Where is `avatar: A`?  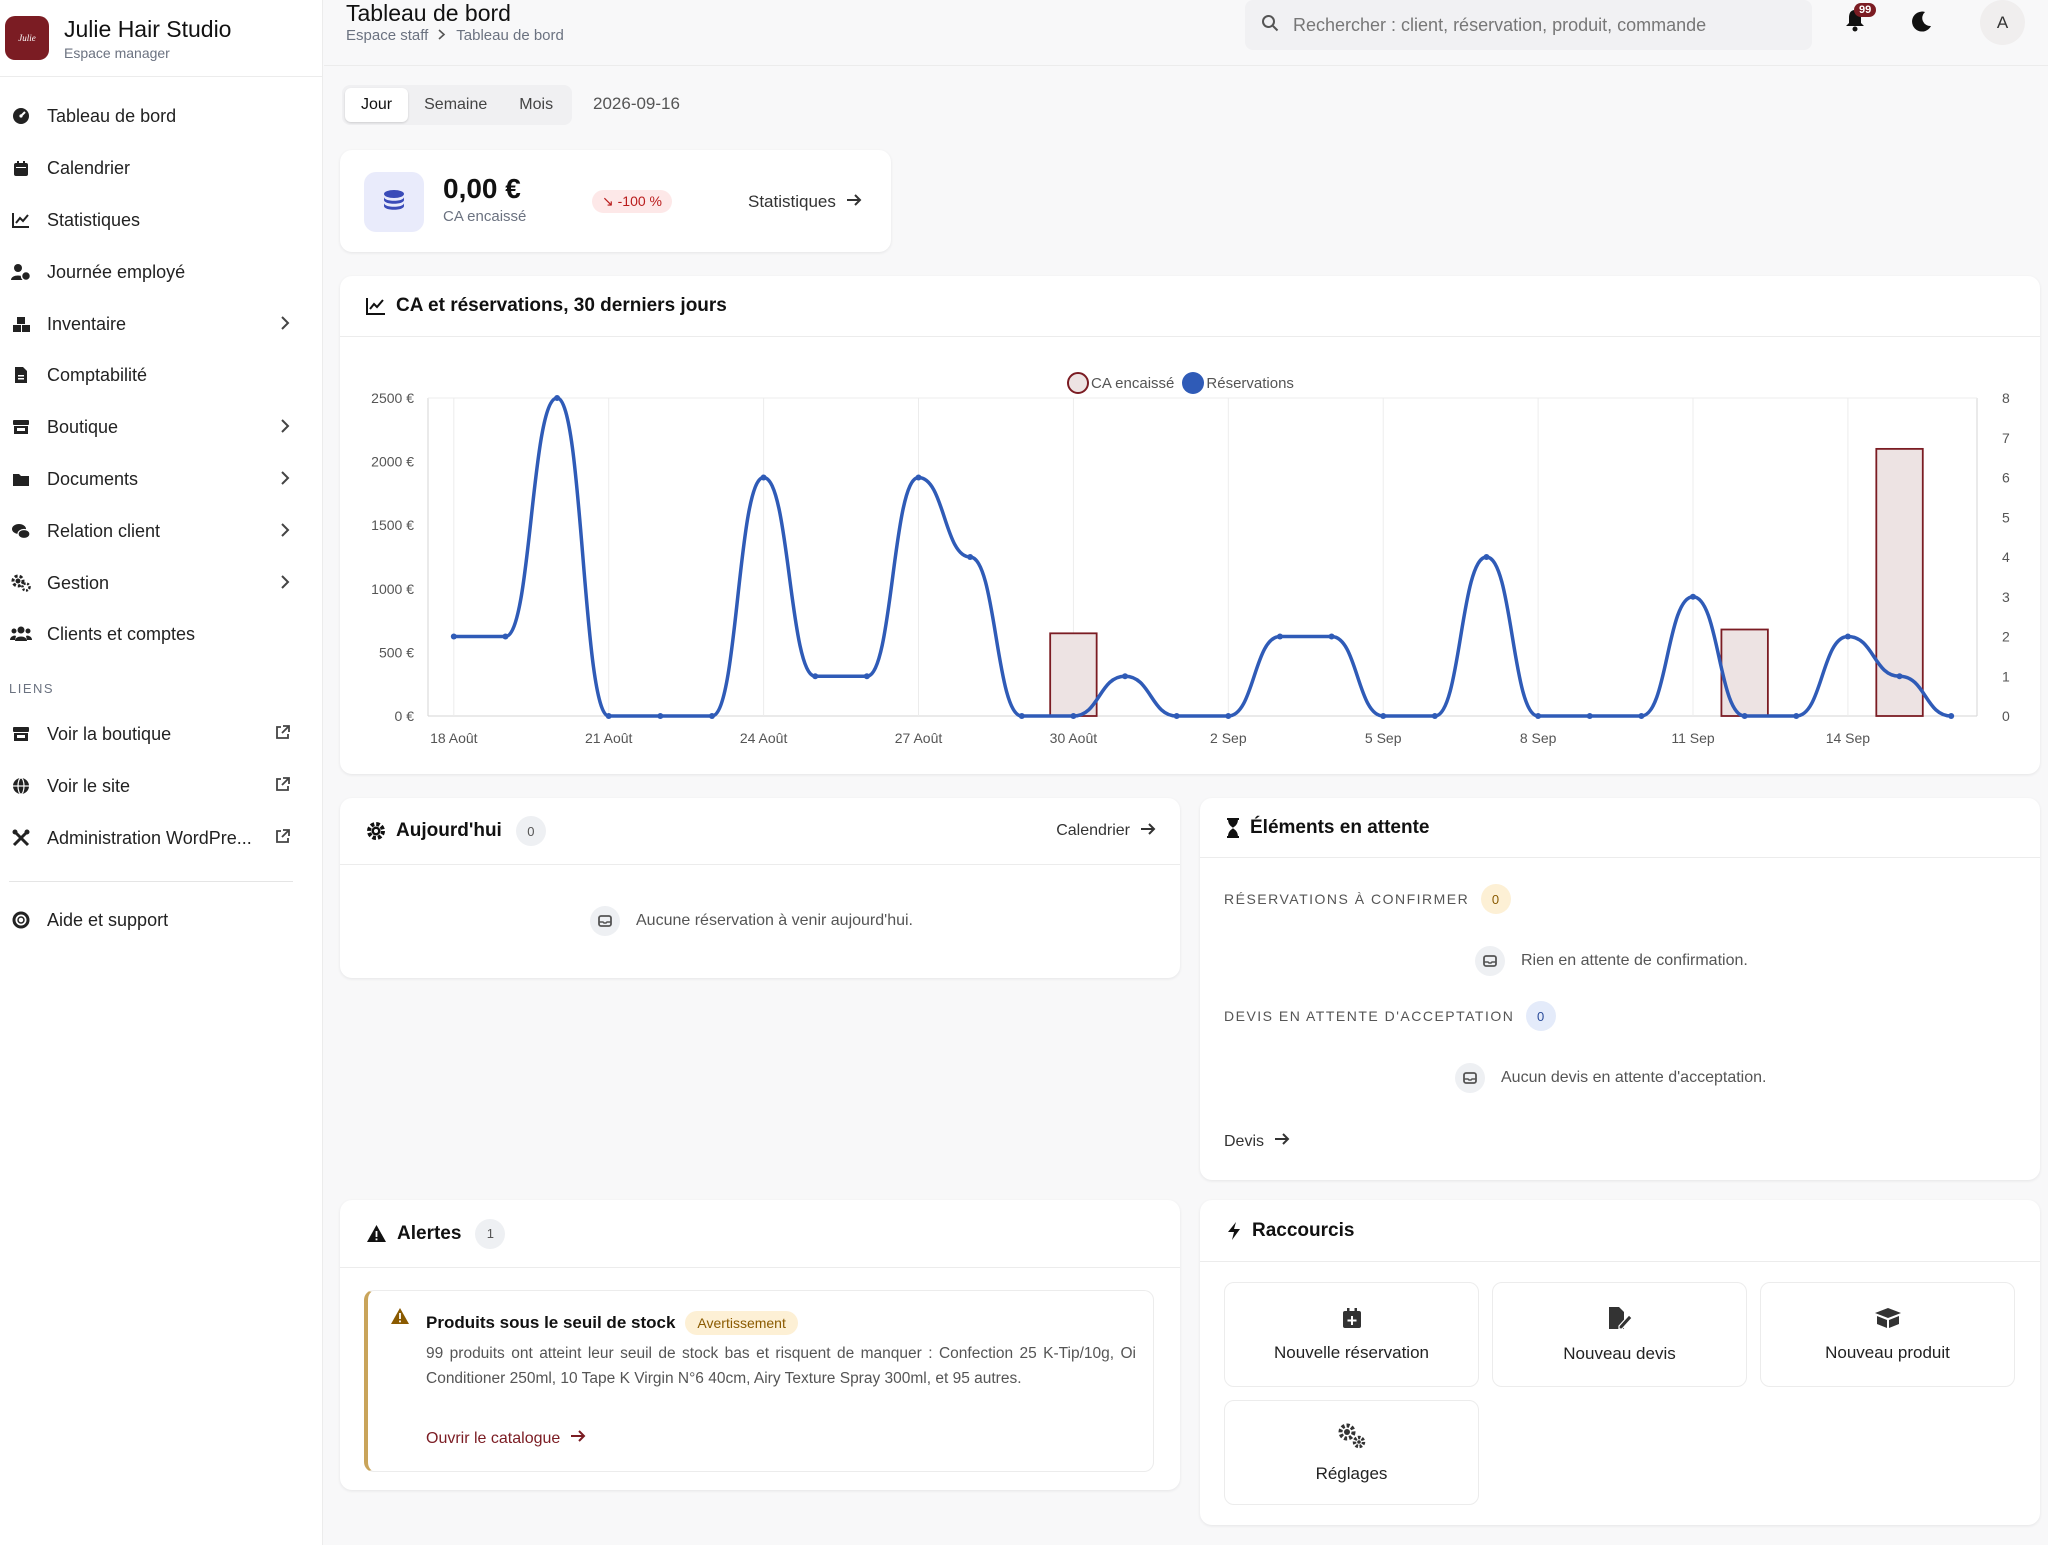 avatar: A is located at coordinates (2002, 22).